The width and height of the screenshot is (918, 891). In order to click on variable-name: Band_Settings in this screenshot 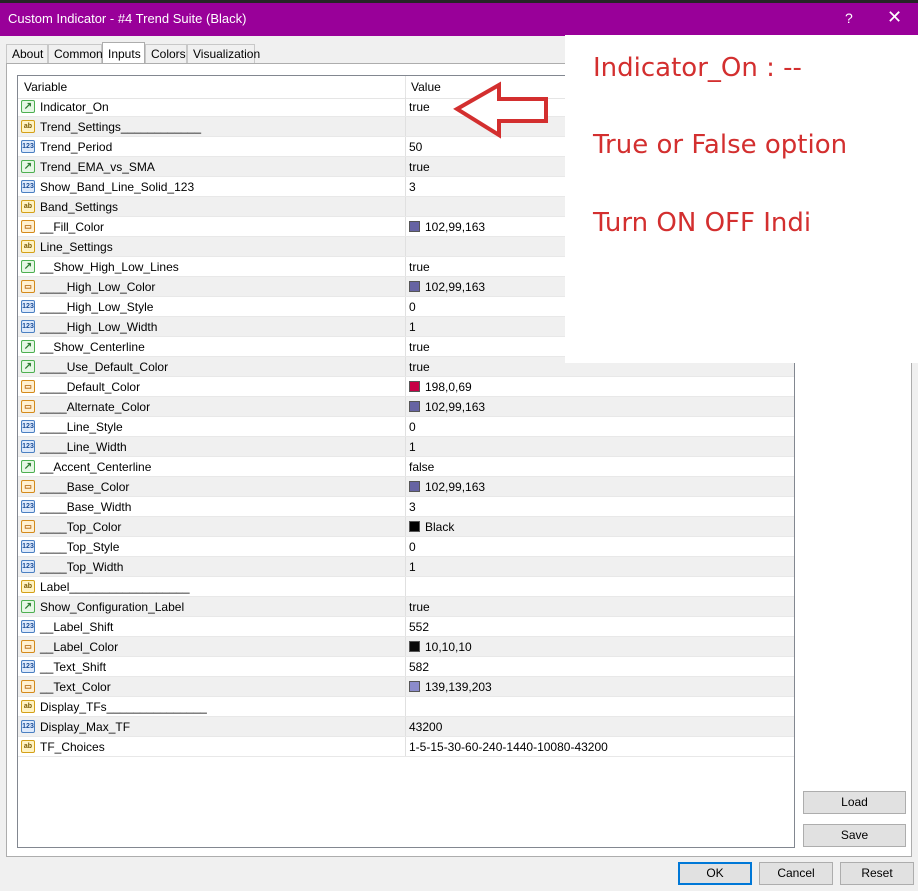, I will do `click(79, 207)`.